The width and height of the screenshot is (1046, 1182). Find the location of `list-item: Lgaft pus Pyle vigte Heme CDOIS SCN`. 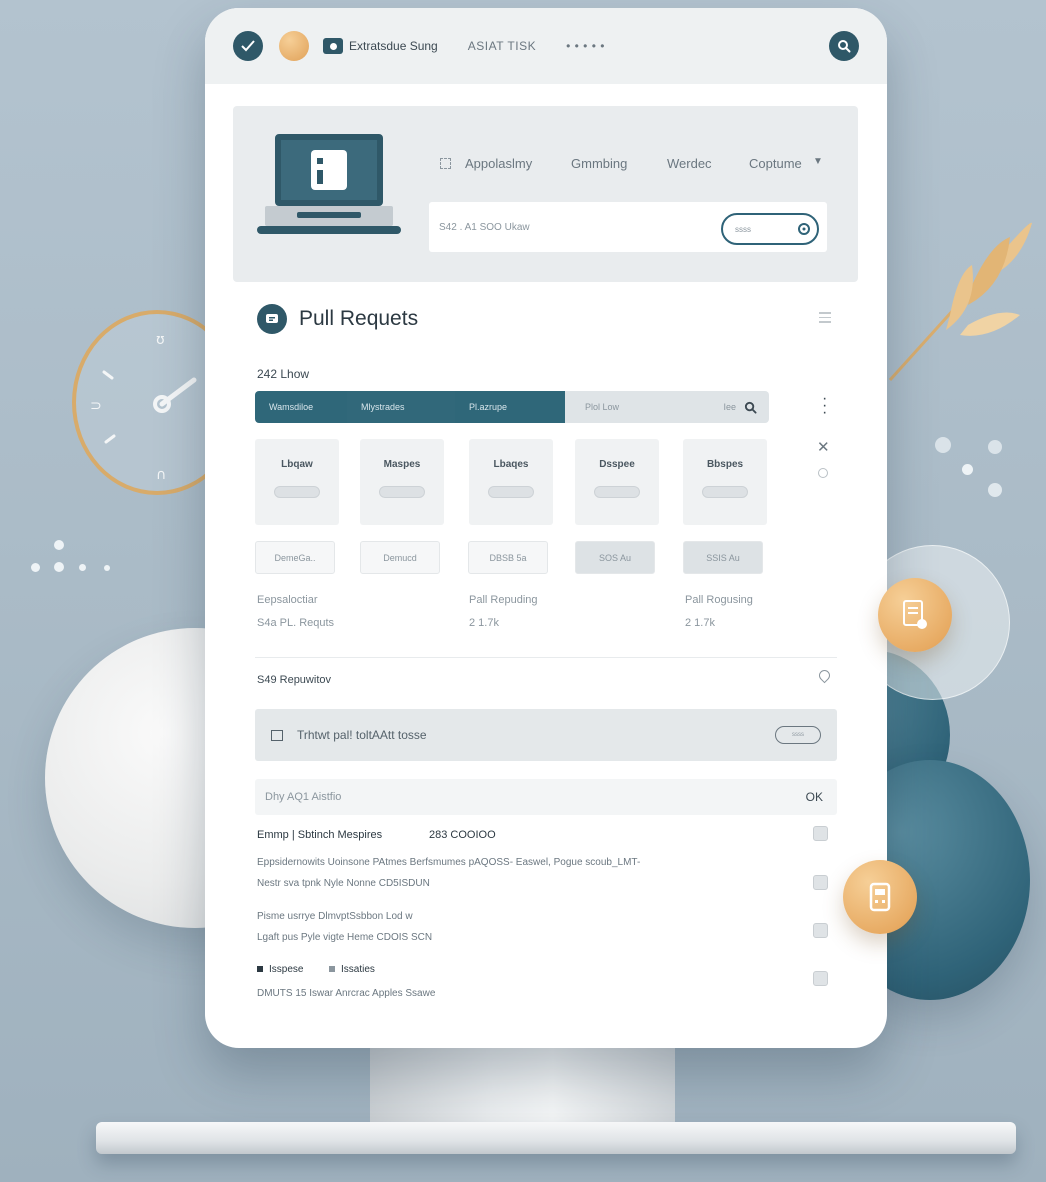

list-item: Lgaft pus Pyle vigte Heme CDOIS SCN is located at coordinates (345, 937).